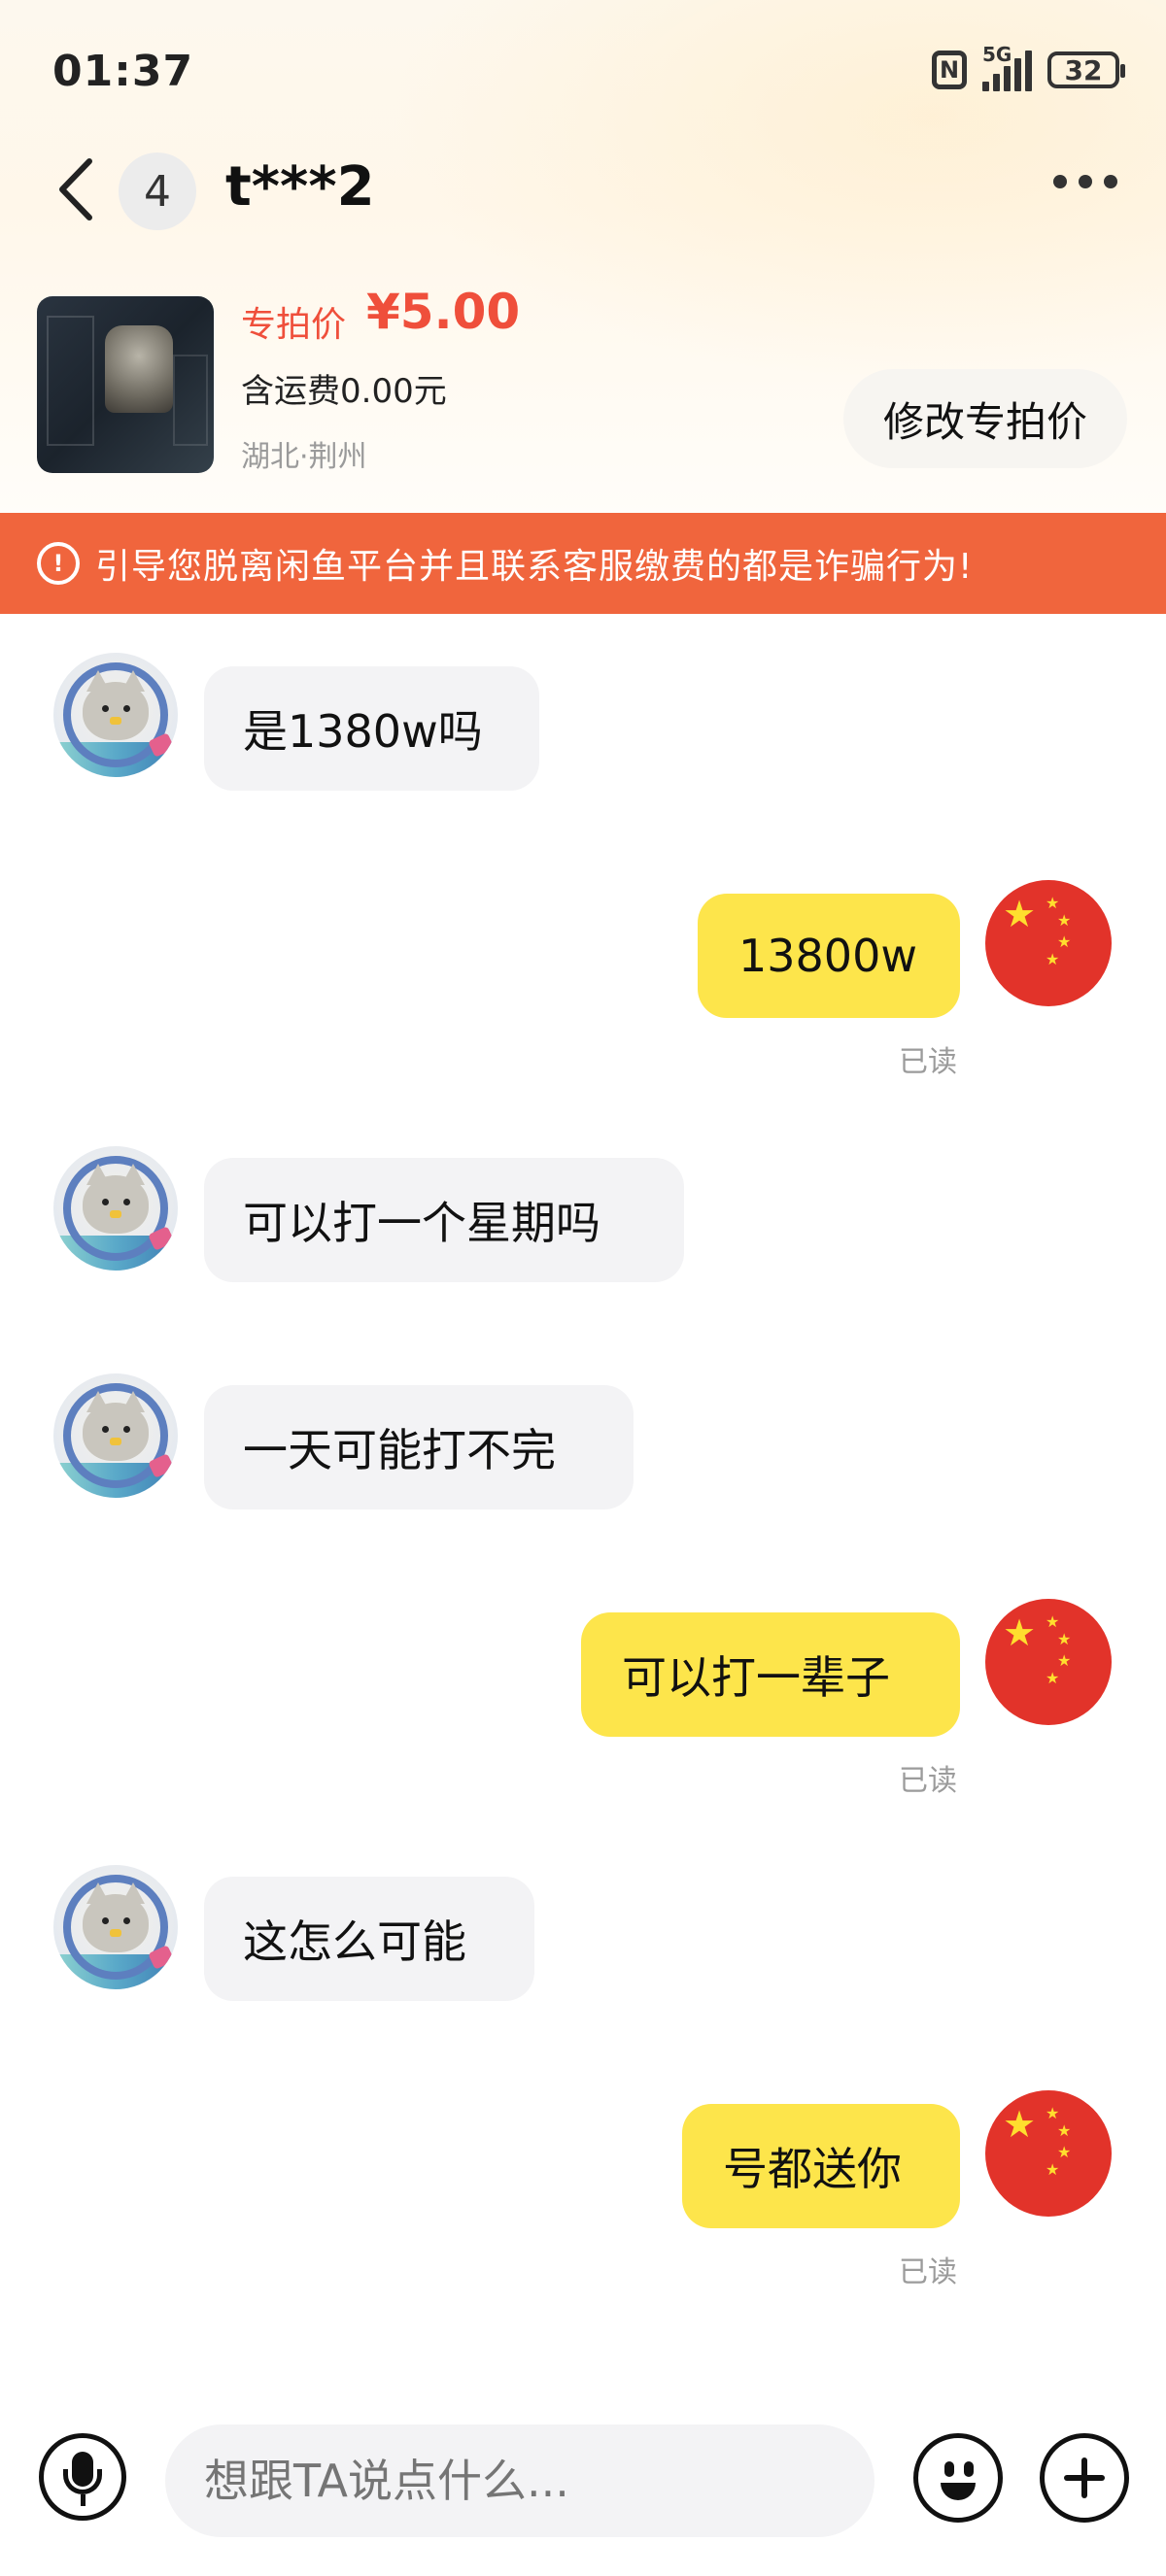 This screenshot has width=1166, height=2576. I want to click on product-thumbnail, so click(125, 384).